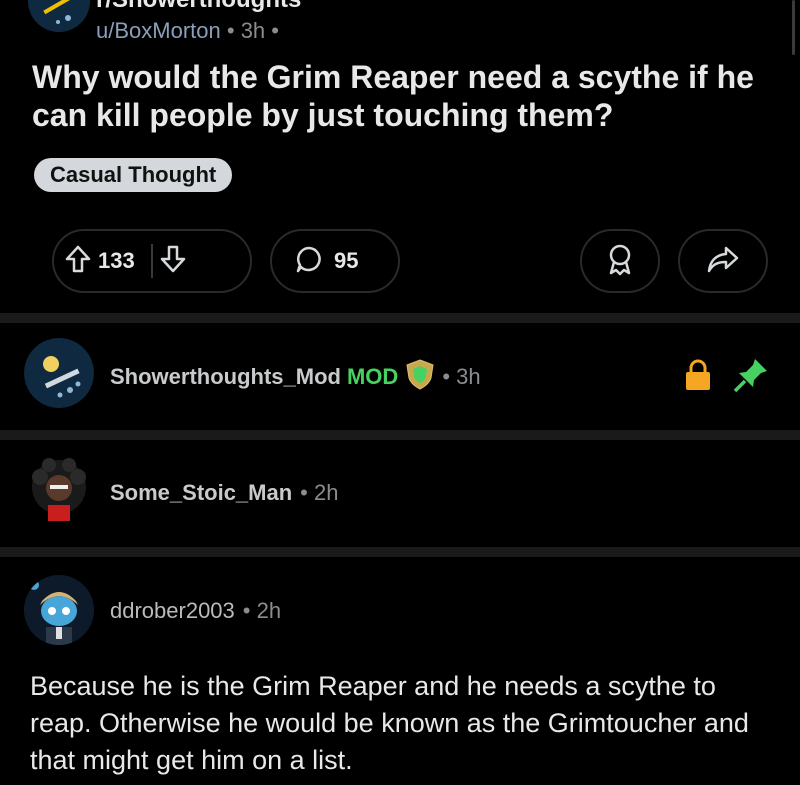 The height and width of the screenshot is (785, 800). Describe the element at coordinates (116, 260) in the screenshot. I see `upvote-count: 133` at that location.